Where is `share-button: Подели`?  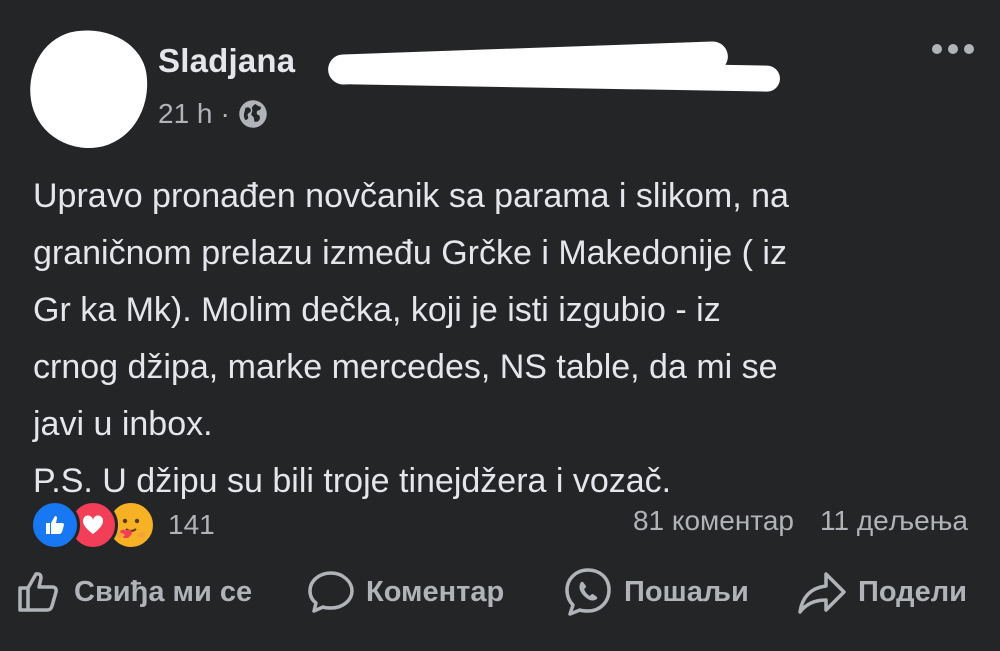
share-button: Подели is located at coordinates (881, 592).